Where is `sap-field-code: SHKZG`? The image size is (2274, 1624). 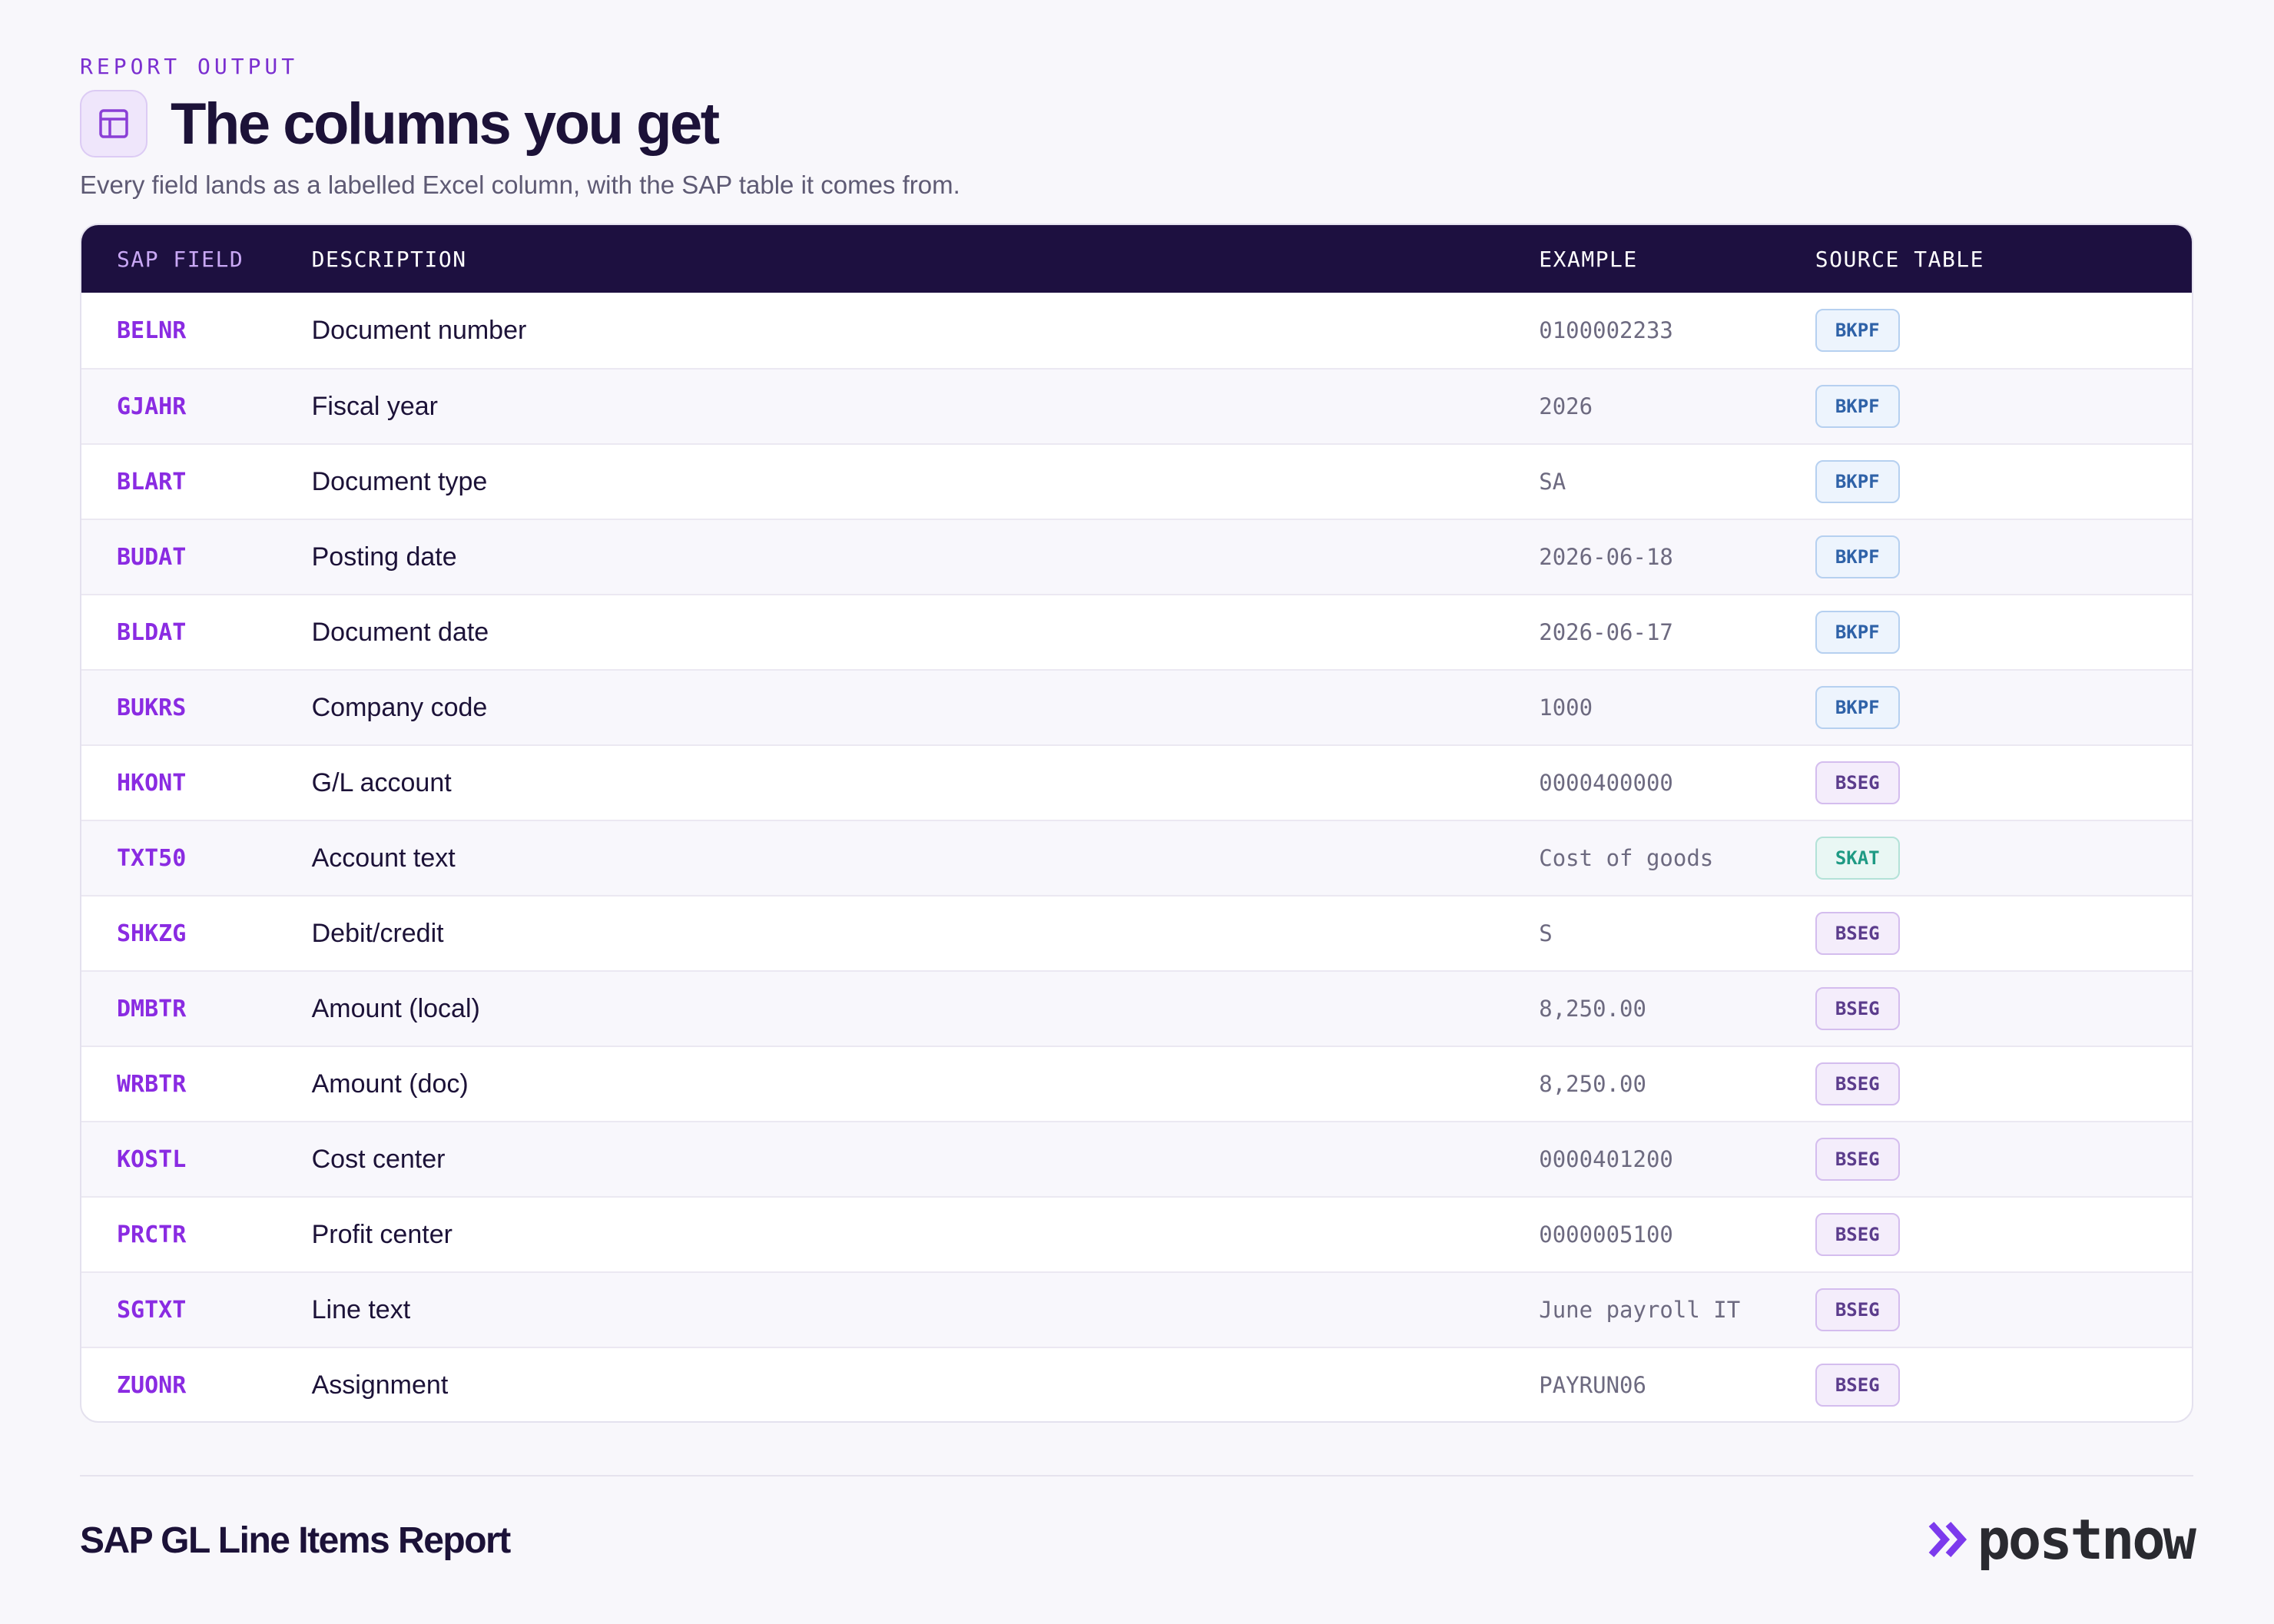
sap-field-code: SHKZG is located at coordinates (152, 933).